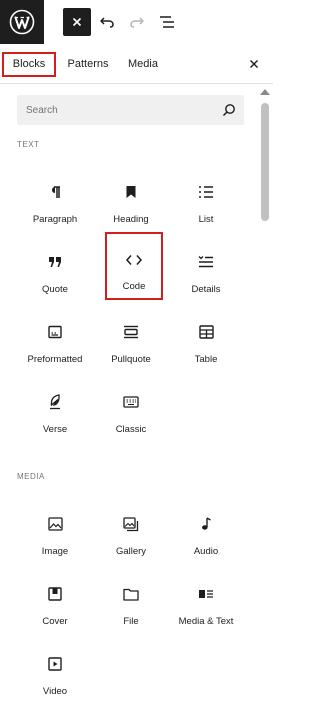 This screenshot has width=320, height=727. Describe the element at coordinates (55, 677) in the screenshot. I see `block-video: Video` at that location.